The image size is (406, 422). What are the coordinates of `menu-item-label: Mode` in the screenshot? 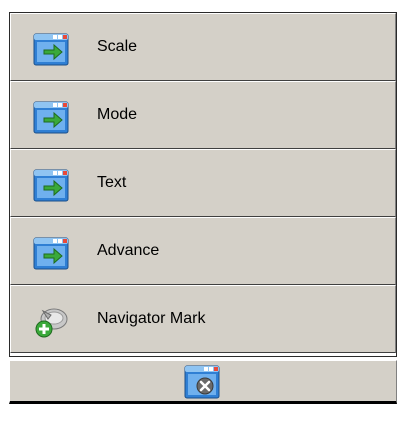 It's located at (117, 114).